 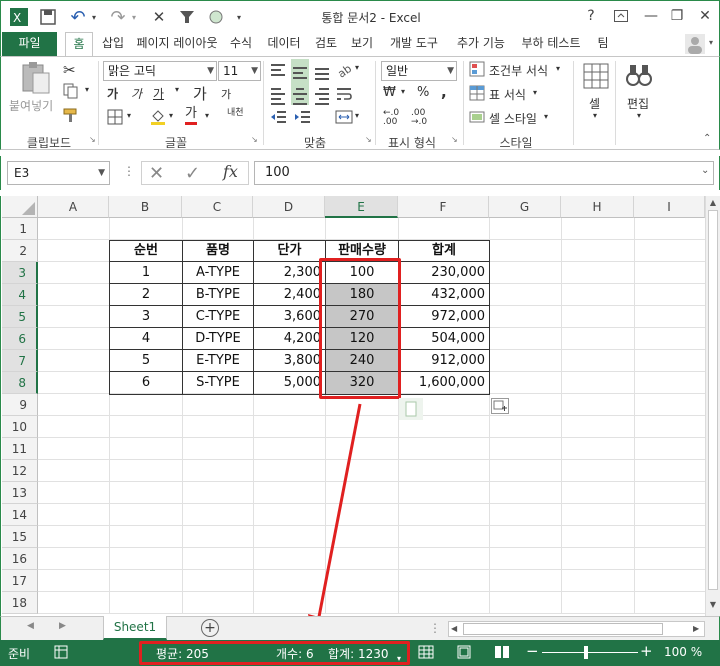 What do you see at coordinates (146, 339) in the screenshot?
I see `table-cell: 4` at bounding box center [146, 339].